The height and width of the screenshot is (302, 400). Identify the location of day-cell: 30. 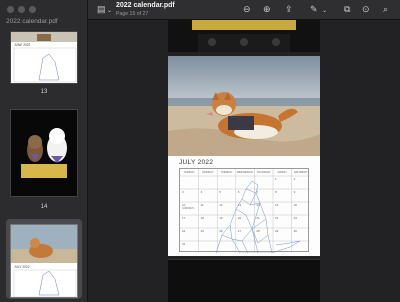
(295, 231).